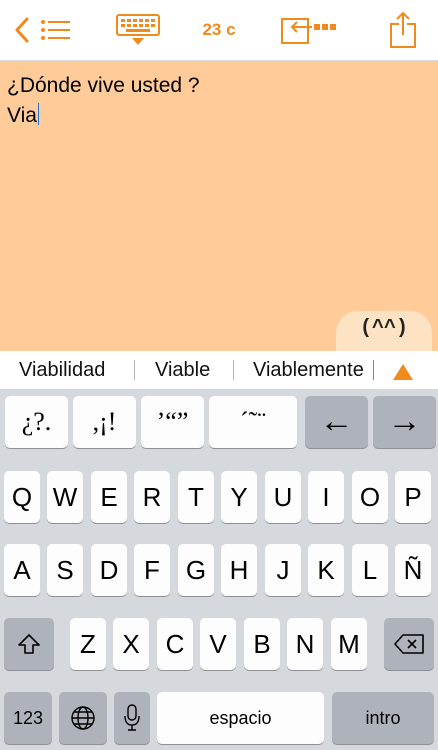  Describe the element at coordinates (239, 570) in the screenshot. I see `key-h: H` at that location.